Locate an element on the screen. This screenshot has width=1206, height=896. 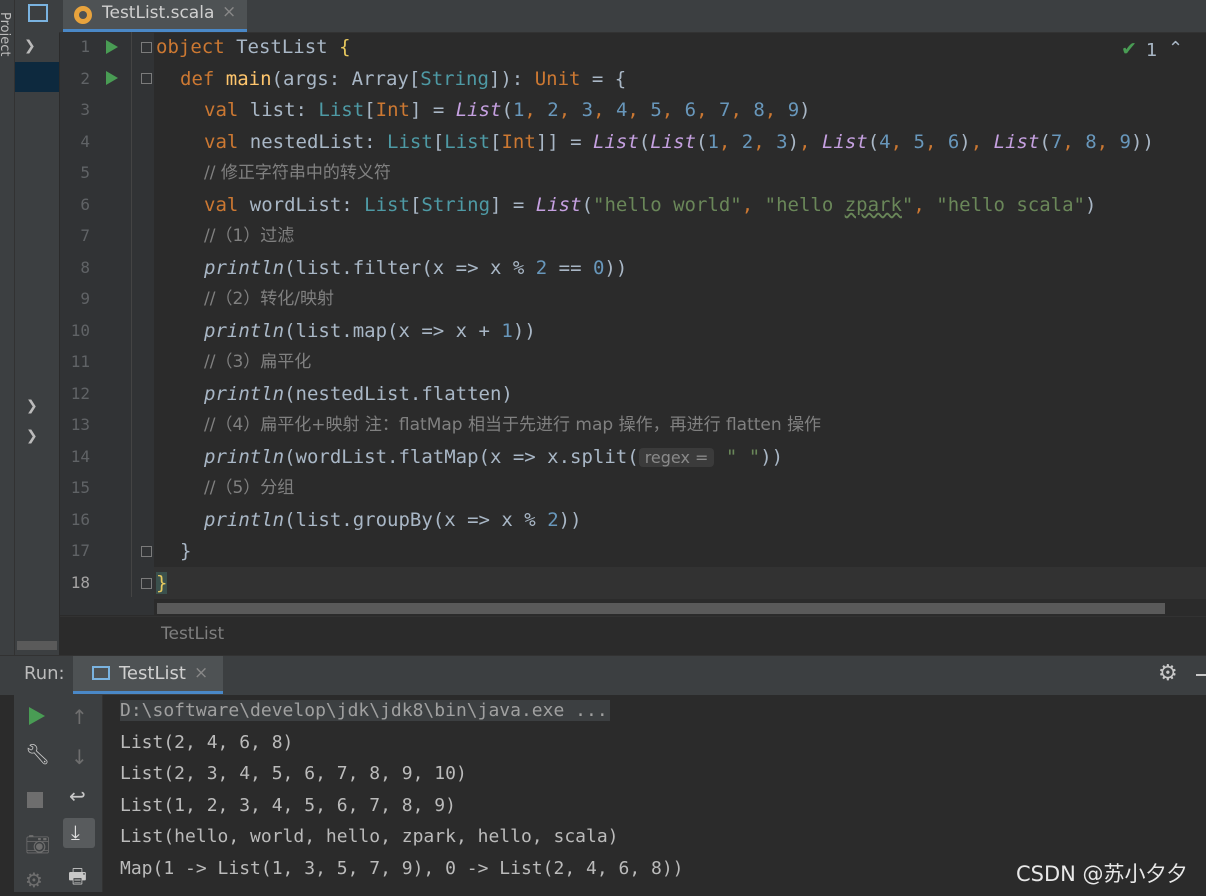
project-hscroll-thumb is located at coordinates (37, 645).